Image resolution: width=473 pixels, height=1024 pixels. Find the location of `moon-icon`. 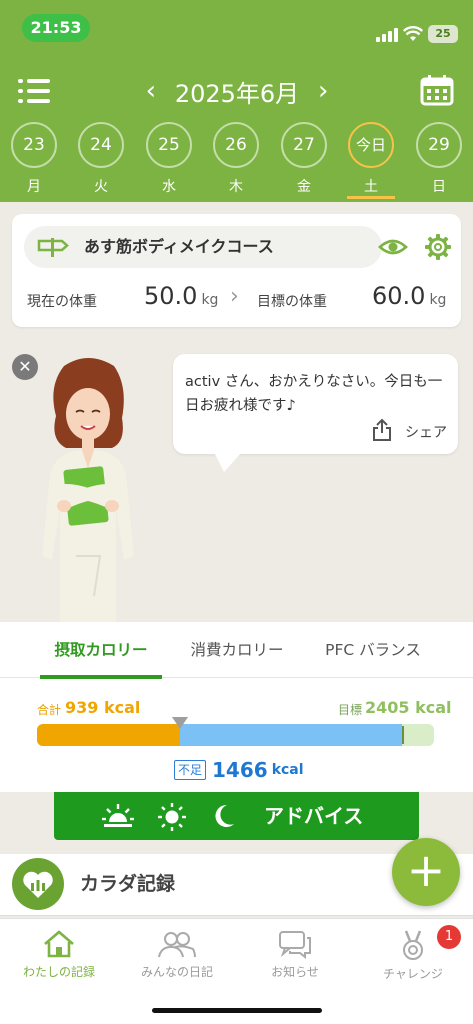

moon-icon is located at coordinates (224, 815).